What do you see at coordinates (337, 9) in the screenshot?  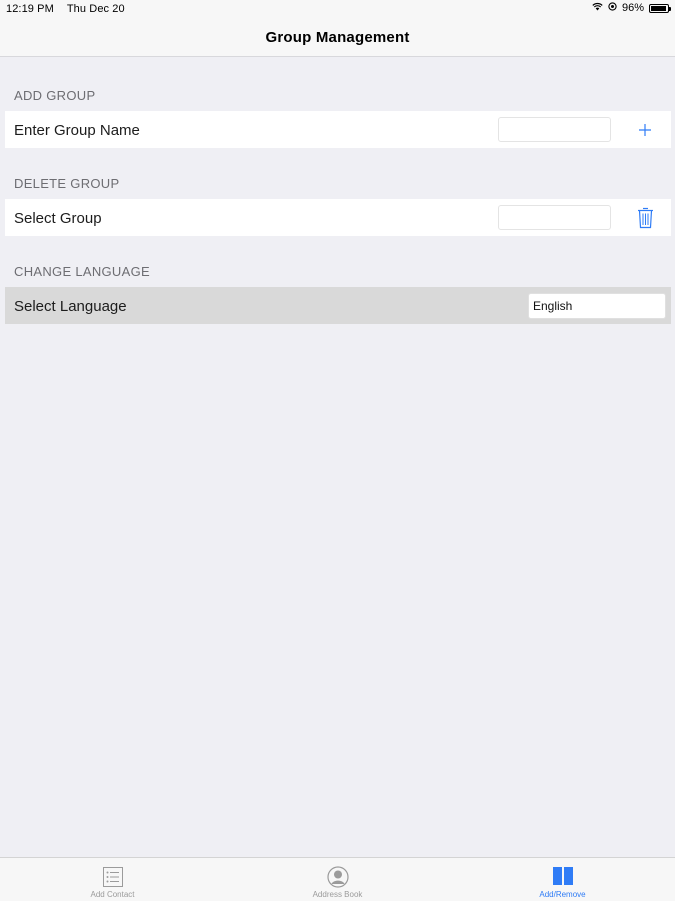 I see `status-bar: 12:19 PM Thu Dec 20 96%` at bounding box center [337, 9].